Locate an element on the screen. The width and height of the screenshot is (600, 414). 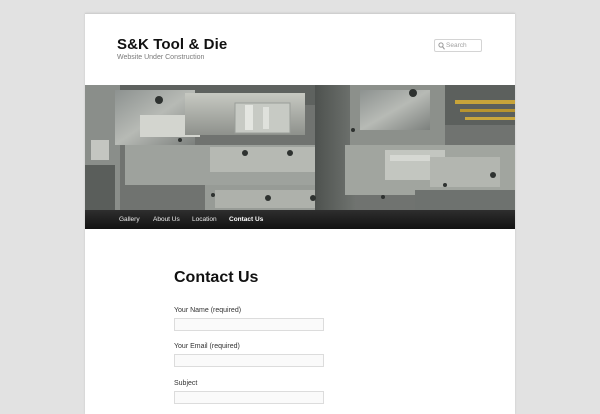
nav-item-location: Location is located at coordinates (204, 219).